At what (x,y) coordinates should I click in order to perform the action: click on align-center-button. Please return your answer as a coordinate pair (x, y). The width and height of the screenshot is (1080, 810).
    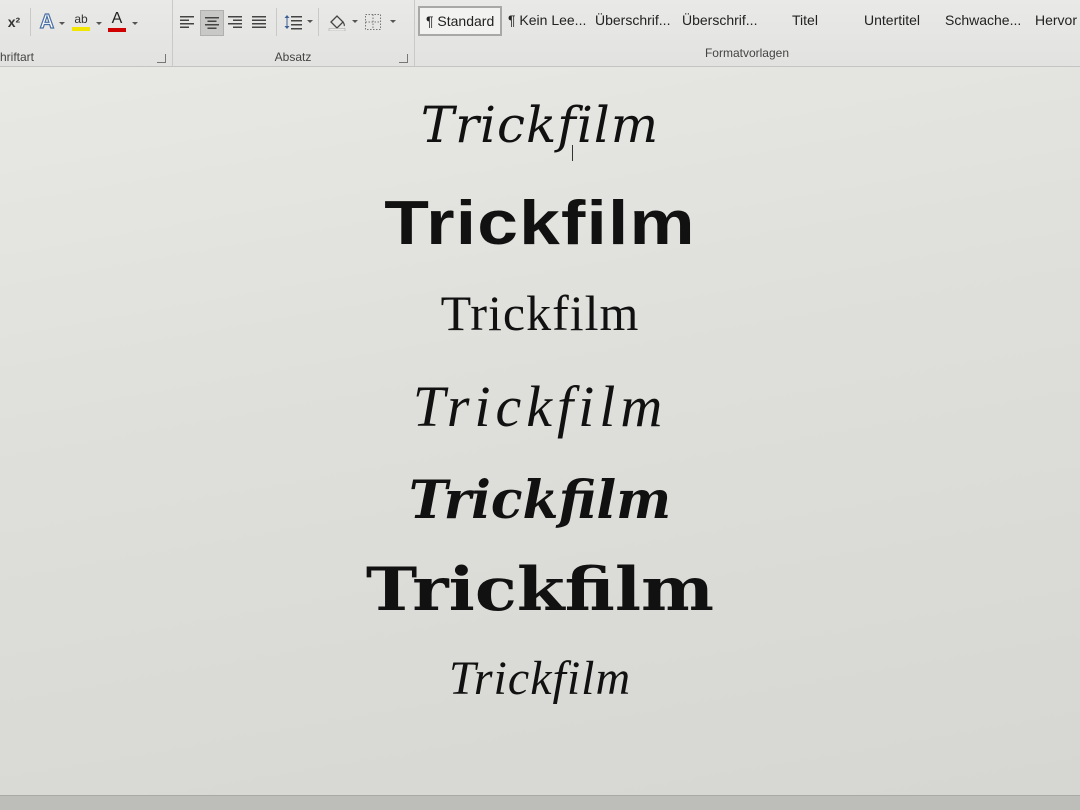
    Looking at the image, I should click on (212, 23).